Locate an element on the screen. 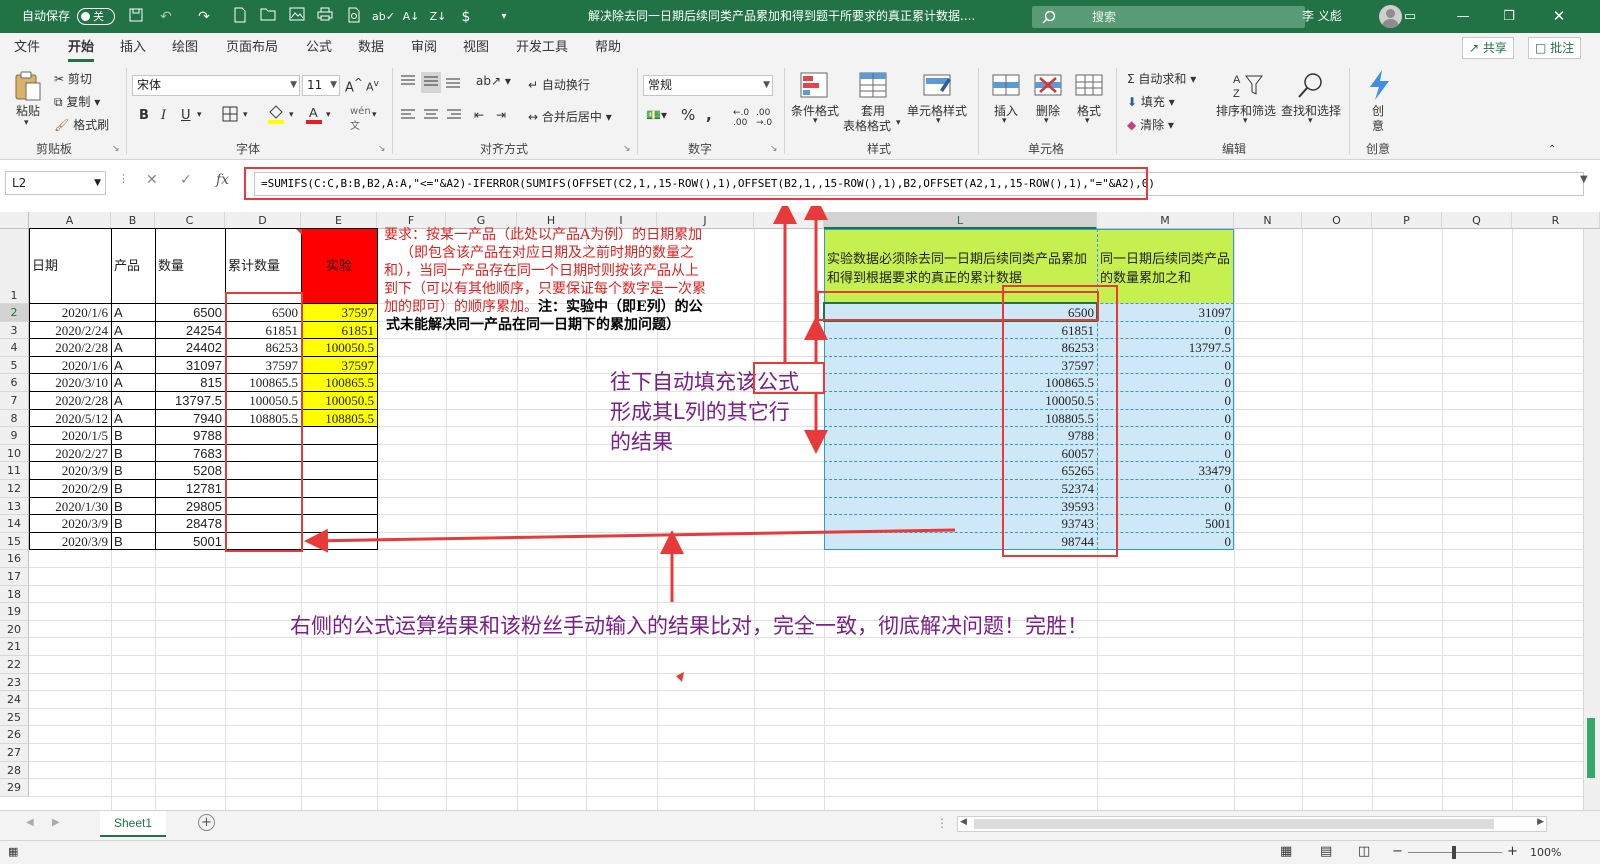 The height and width of the screenshot is (864, 1600). tab-file: 文件 is located at coordinates (27, 47).